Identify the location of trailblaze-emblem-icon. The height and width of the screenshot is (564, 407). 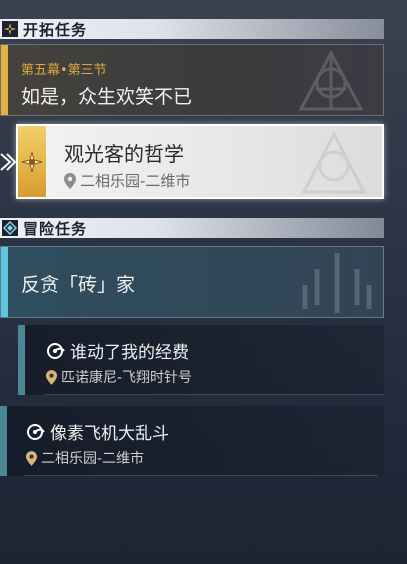
(32, 161).